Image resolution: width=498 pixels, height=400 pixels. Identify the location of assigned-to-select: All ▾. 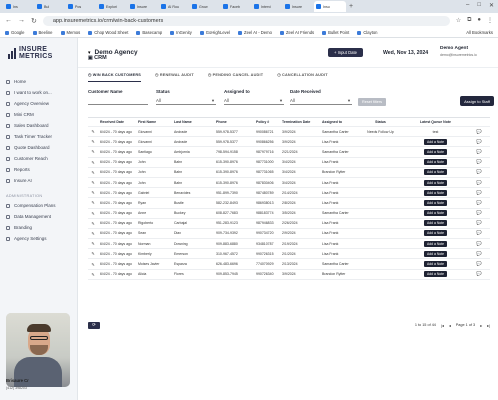
(254, 101).